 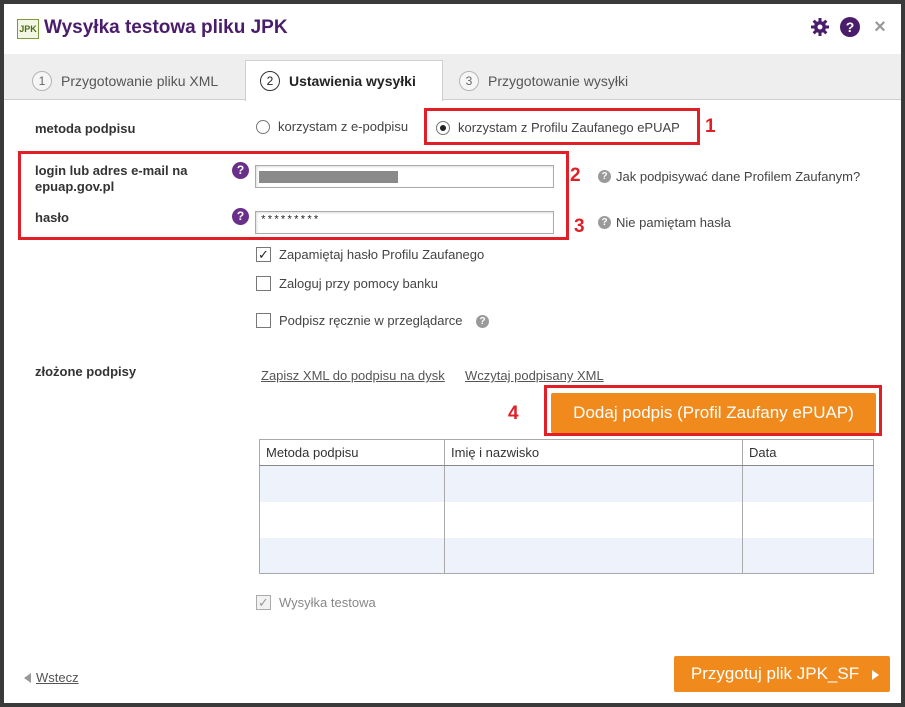 What do you see at coordinates (86, 371) in the screenshot?
I see `signatures-label: złożone podpisy` at bounding box center [86, 371].